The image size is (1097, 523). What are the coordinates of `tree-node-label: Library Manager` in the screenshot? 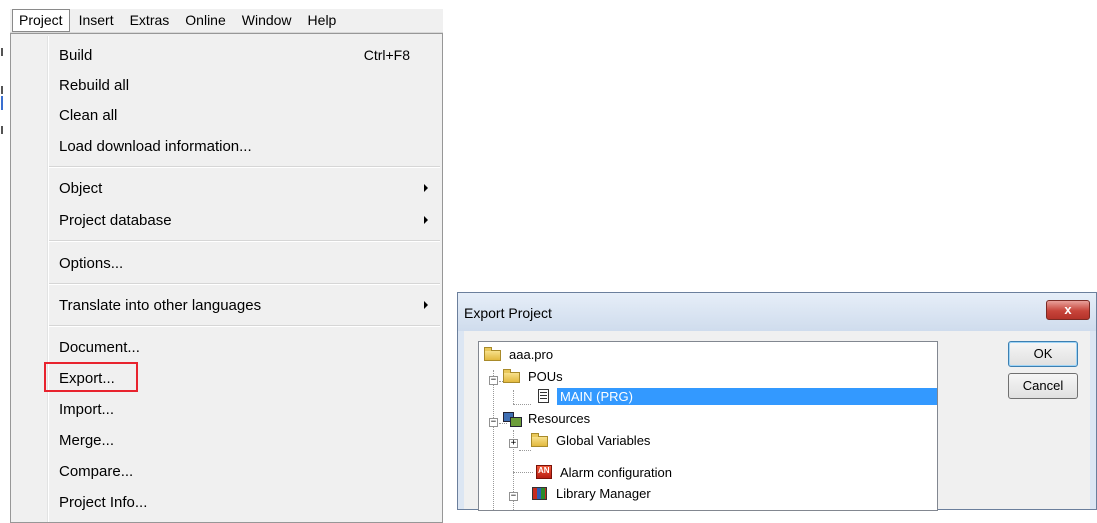 It's located at (603, 493).